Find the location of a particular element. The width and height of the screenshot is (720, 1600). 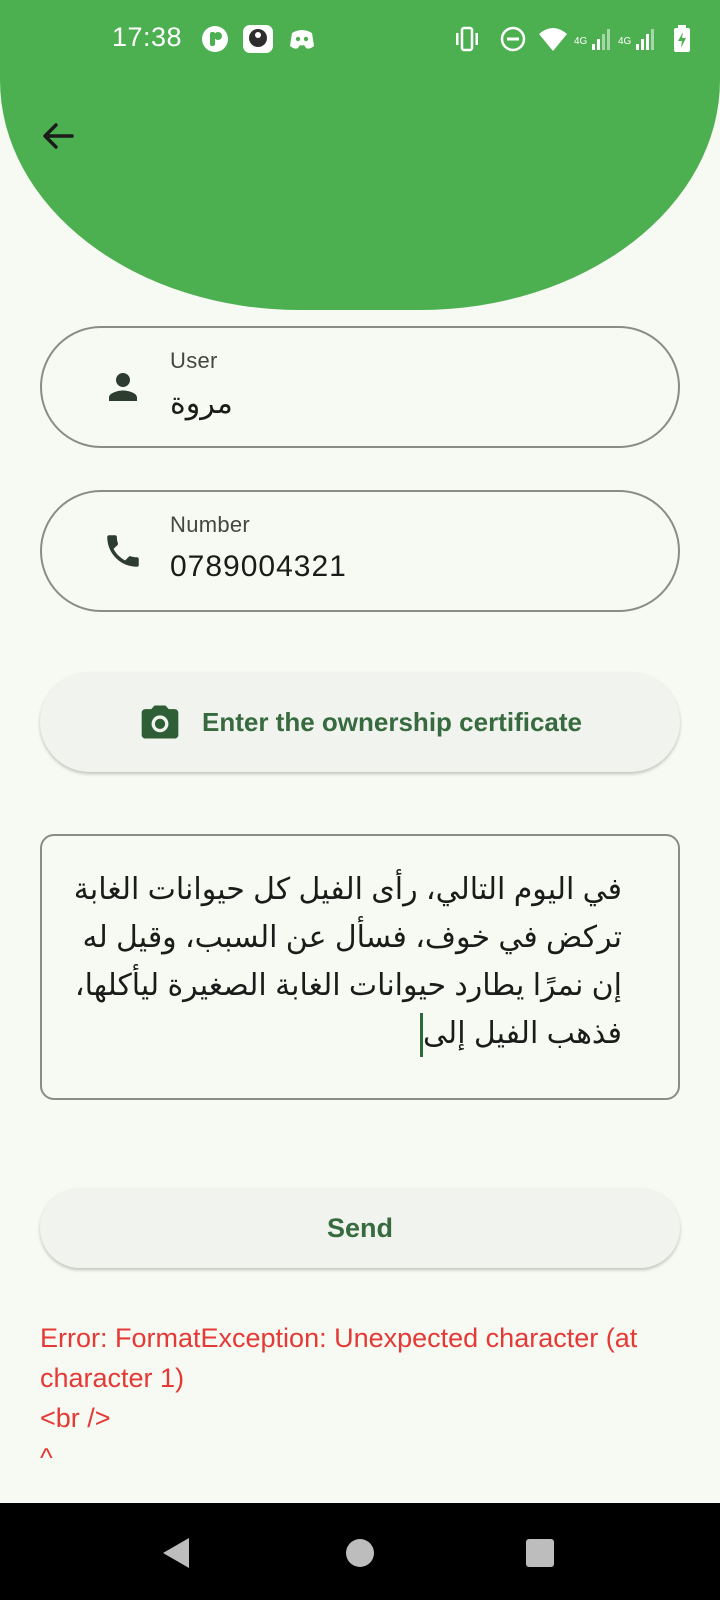

signal-4g-1-icon: 4G is located at coordinates (592, 39).